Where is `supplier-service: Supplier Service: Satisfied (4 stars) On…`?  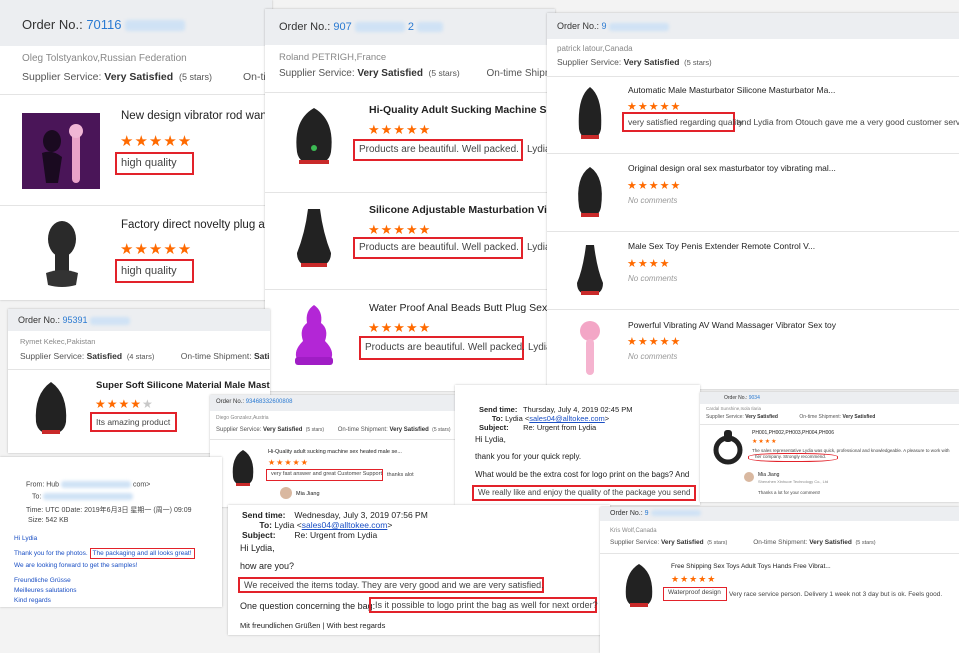 supplier-service: Supplier Service: Satisfied (4 stars) On… is located at coordinates (145, 356).